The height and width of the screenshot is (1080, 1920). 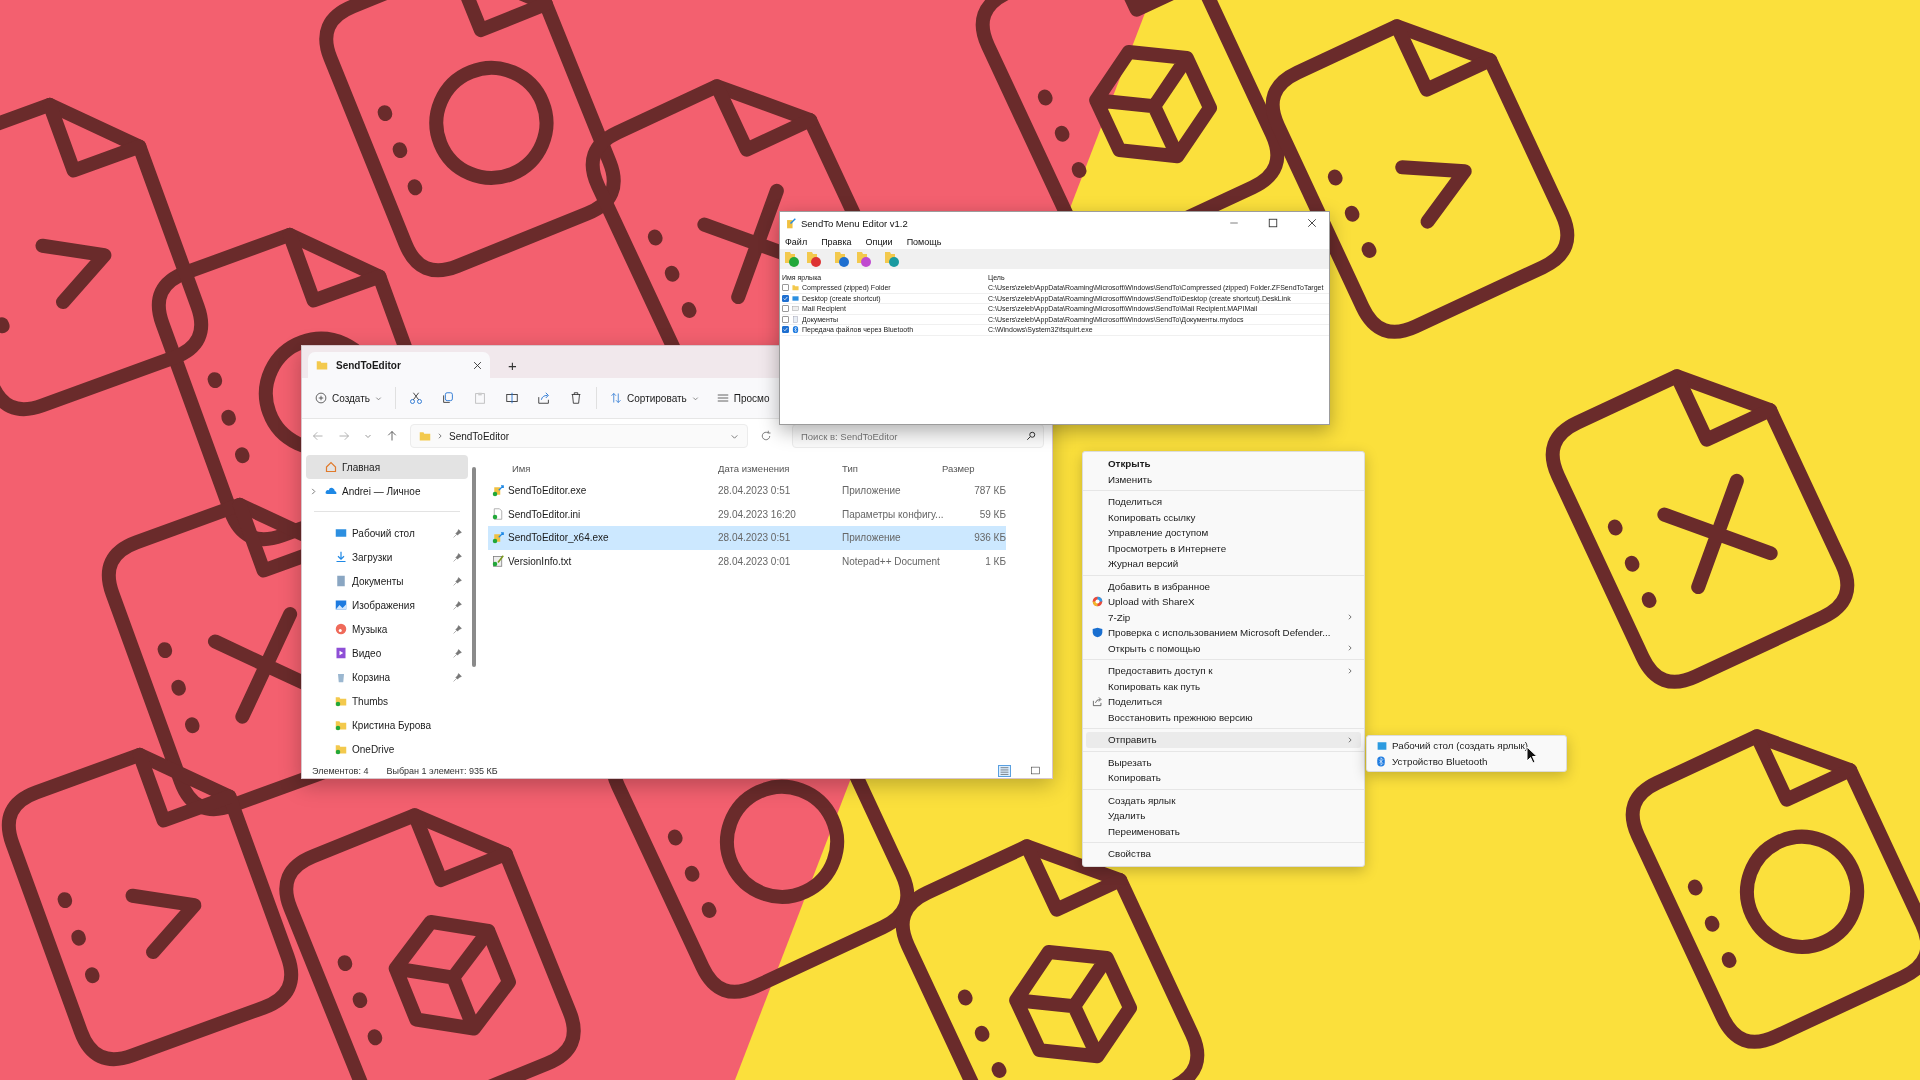 What do you see at coordinates (540, 561) in the screenshot?
I see `file-name: VersionInfo.txt` at bounding box center [540, 561].